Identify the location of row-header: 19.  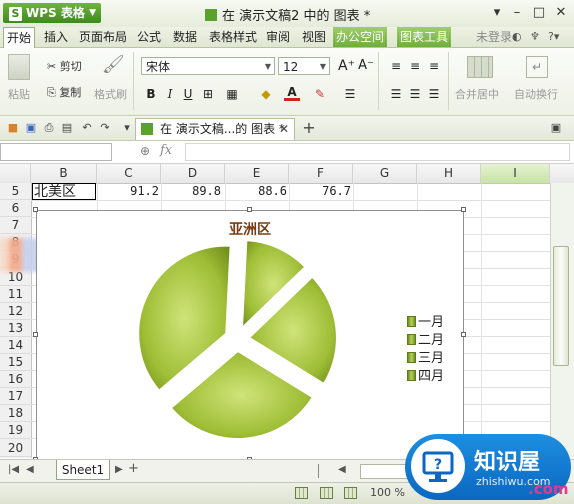
(15, 431).